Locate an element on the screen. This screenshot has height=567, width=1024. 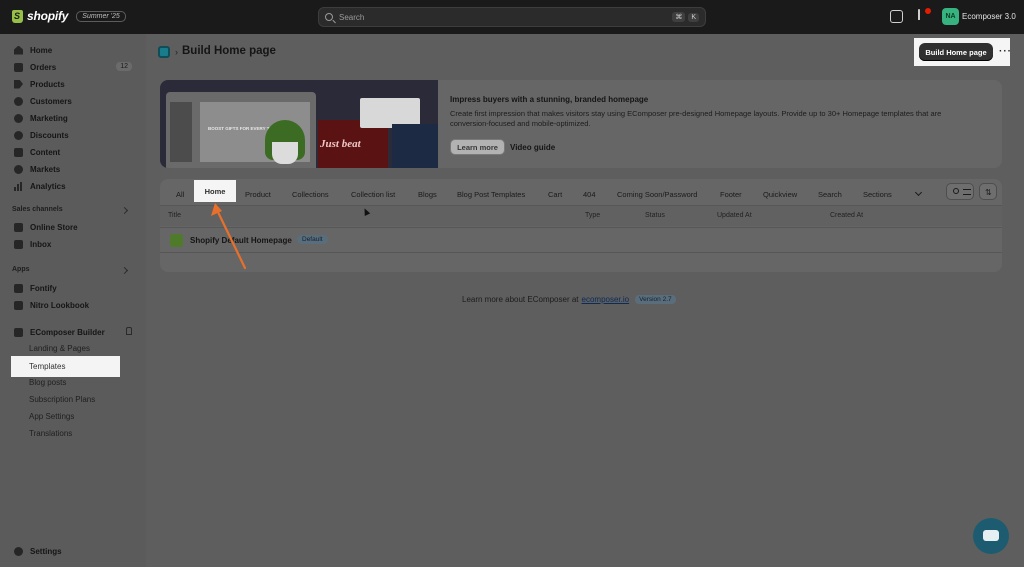
annotation-arrow-icon is located at coordinates (229, 236).